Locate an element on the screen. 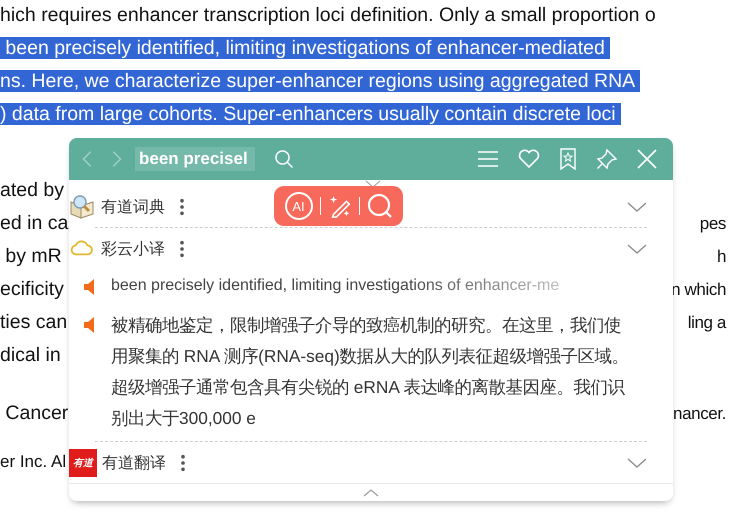 This screenshot has height=519, width=753. section-title: 有道词典 is located at coordinates (133, 207).